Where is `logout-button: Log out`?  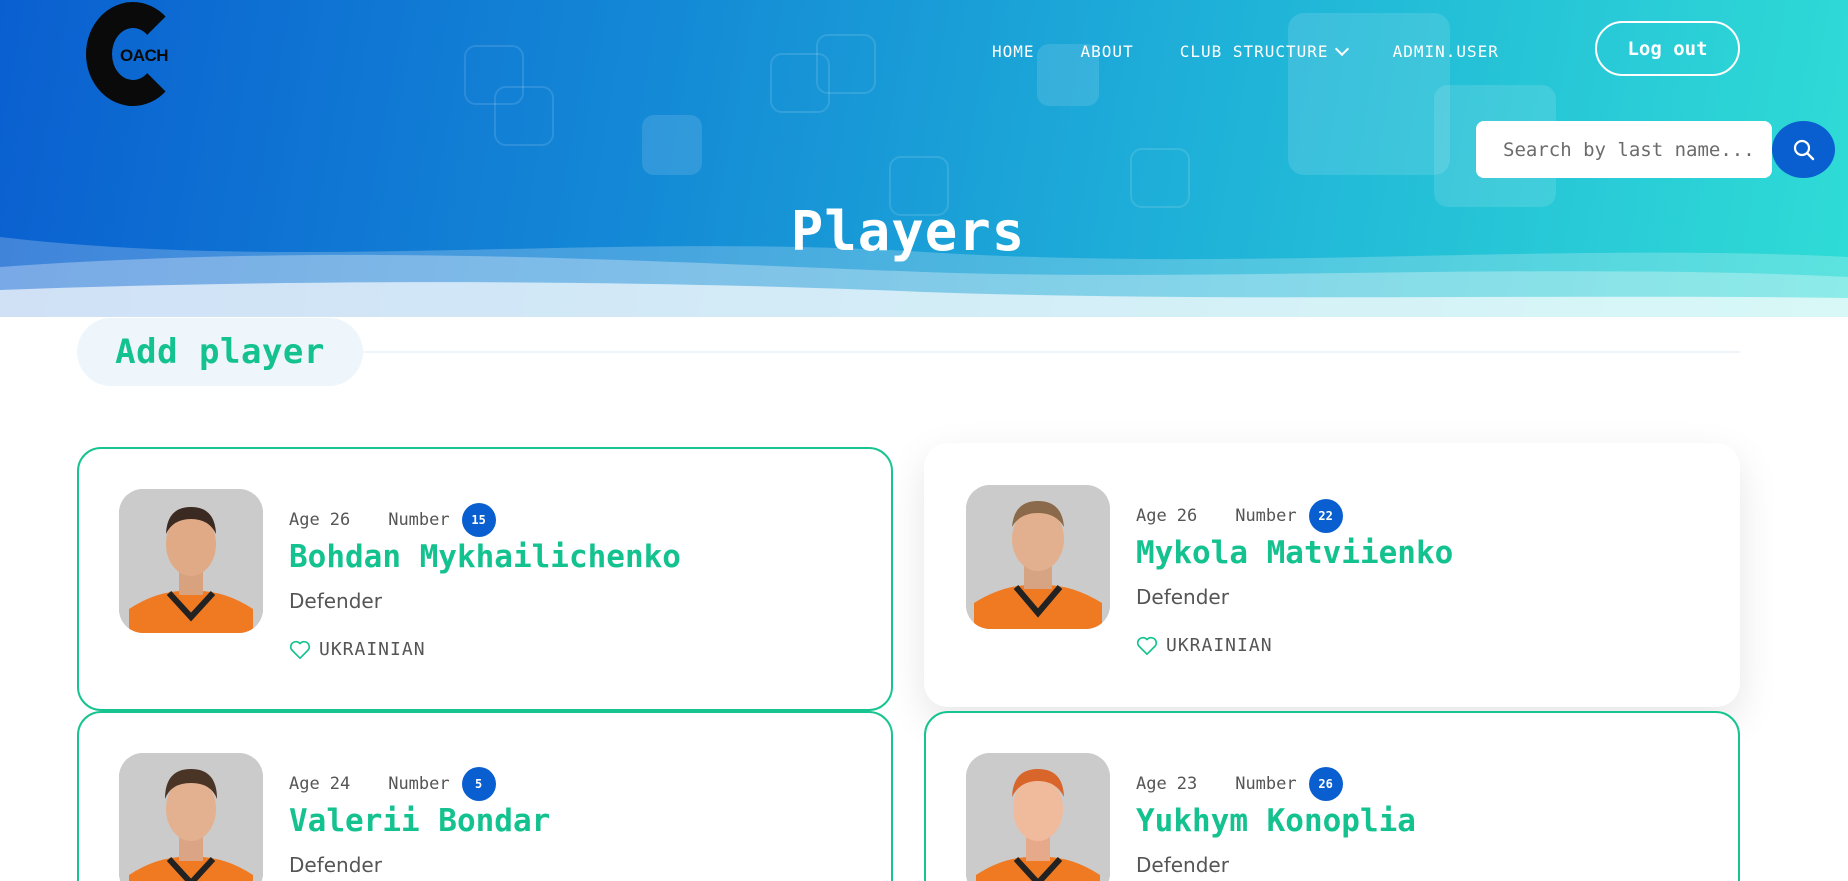 logout-button: Log out is located at coordinates (1667, 48).